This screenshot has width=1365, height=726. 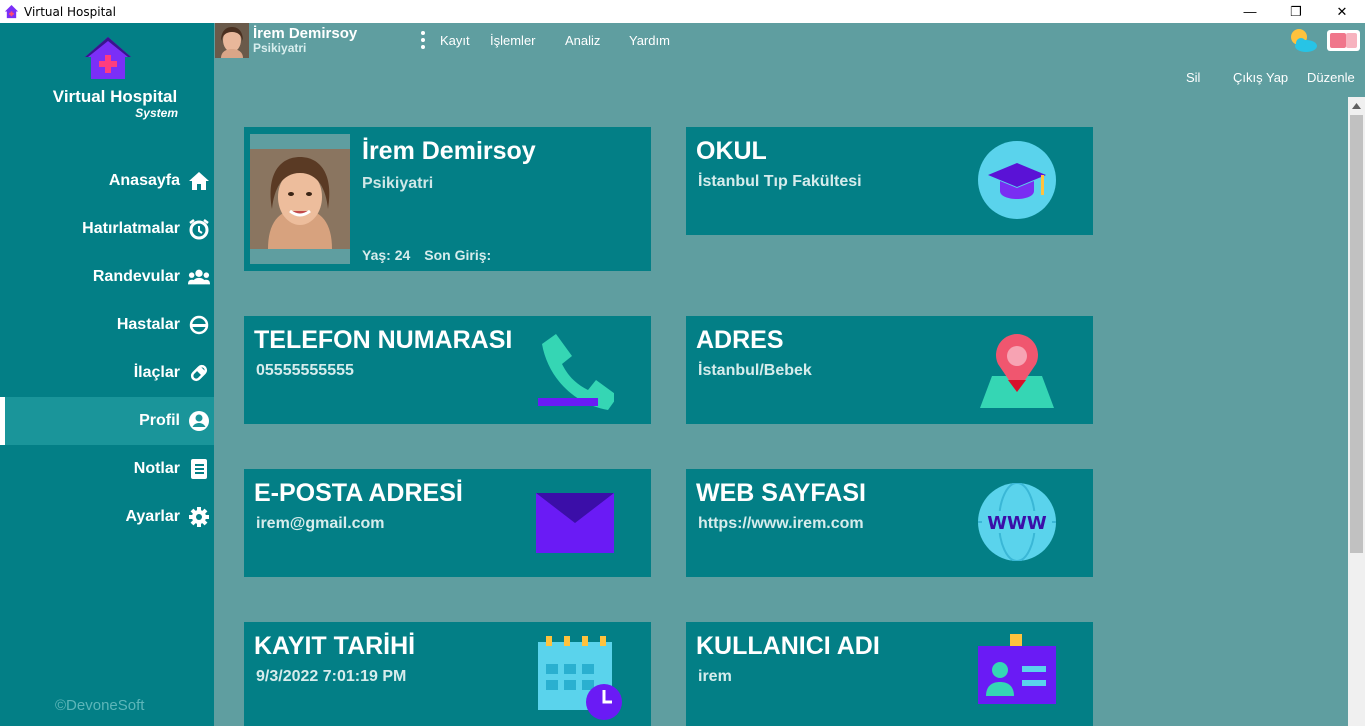 What do you see at coordinates (455, 40) in the screenshot?
I see `menu-kayit: Kayıt` at bounding box center [455, 40].